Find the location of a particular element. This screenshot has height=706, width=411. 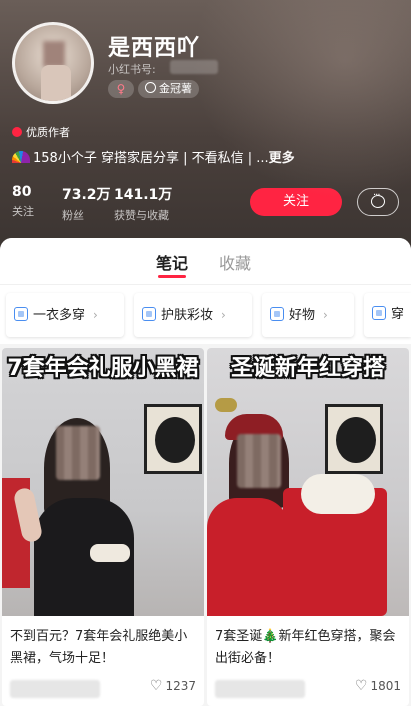

account-id-label: 小红书号: is located at coordinates (132, 69).